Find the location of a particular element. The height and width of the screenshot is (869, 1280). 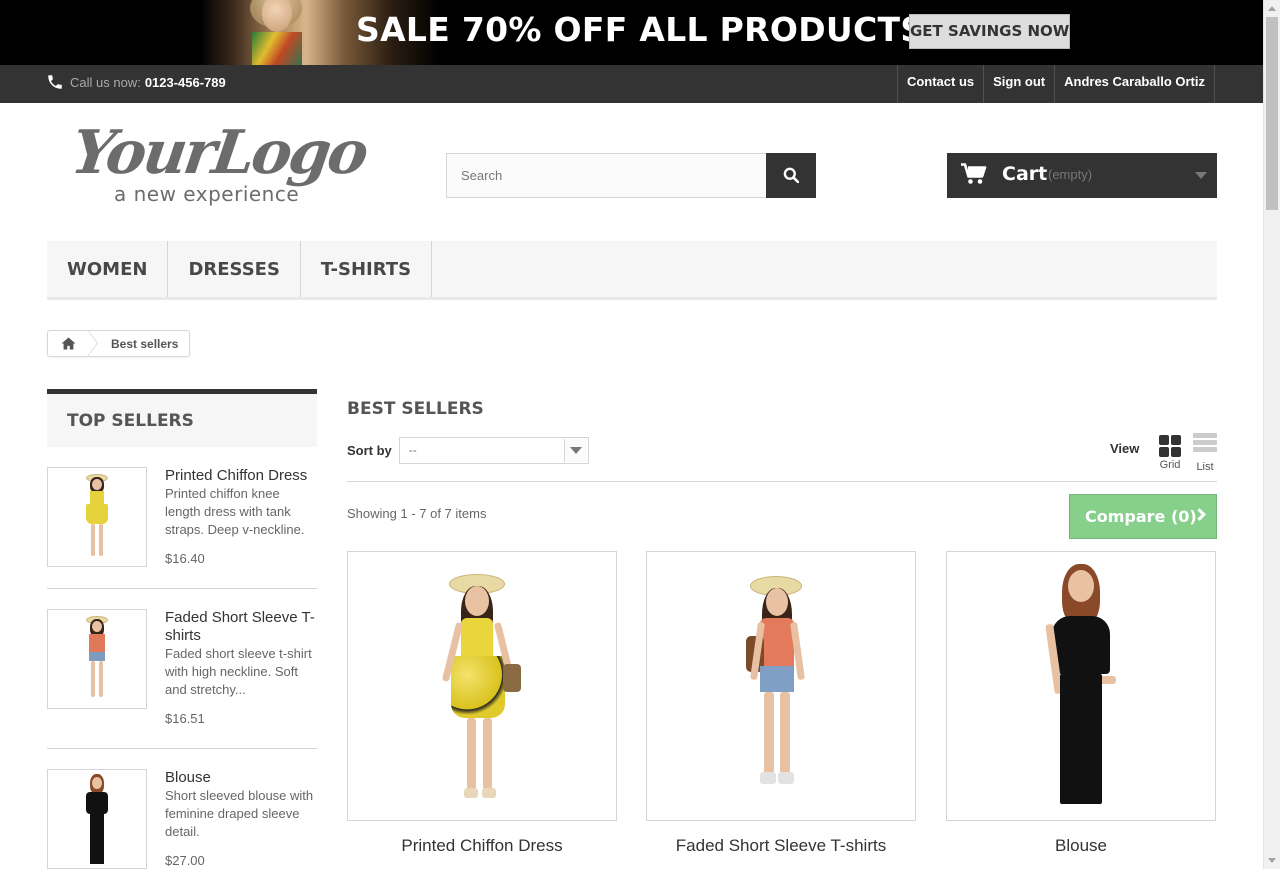

breadcrumb: Best sellers is located at coordinates (119, 343).